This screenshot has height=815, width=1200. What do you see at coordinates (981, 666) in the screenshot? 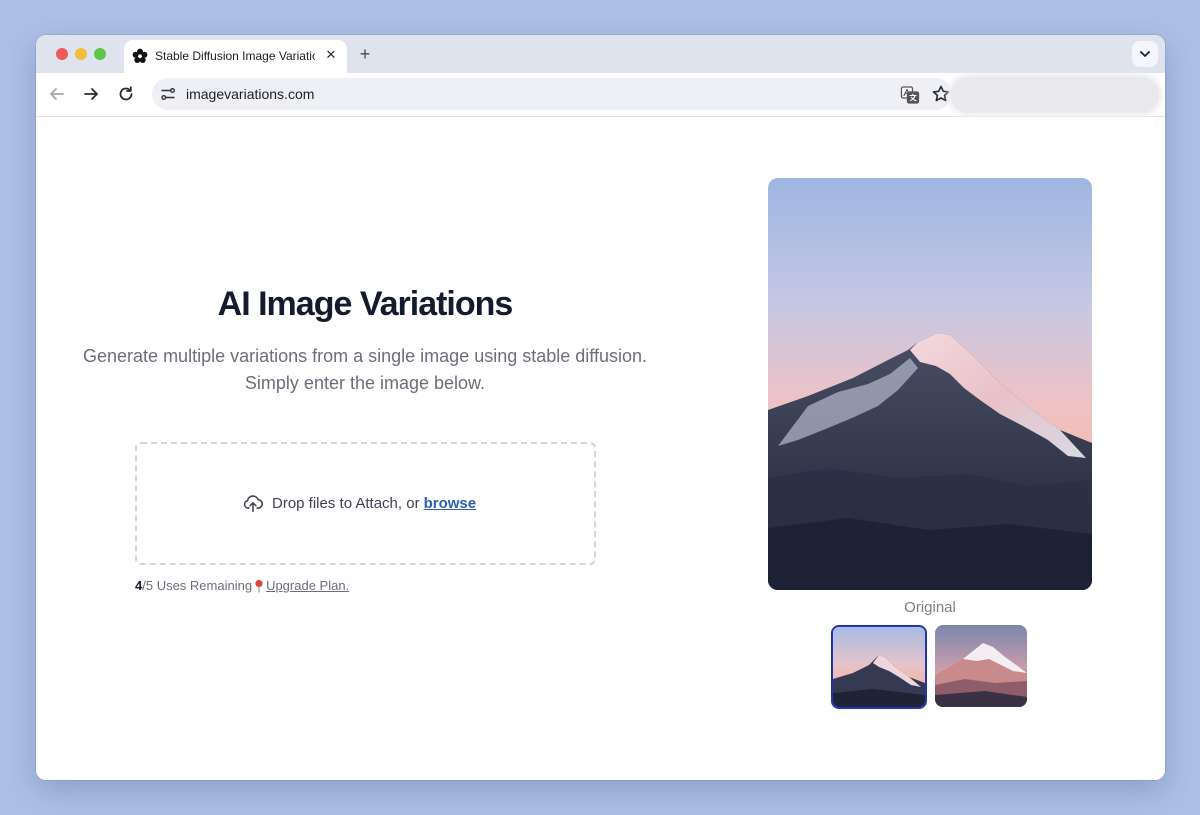
I see `thumbnail-variation` at bounding box center [981, 666].